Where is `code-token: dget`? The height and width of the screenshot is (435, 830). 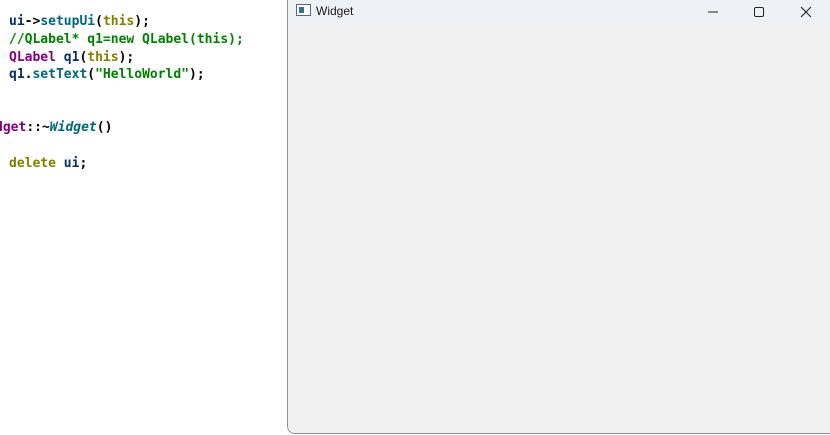
code-token: dget is located at coordinates (13, 127).